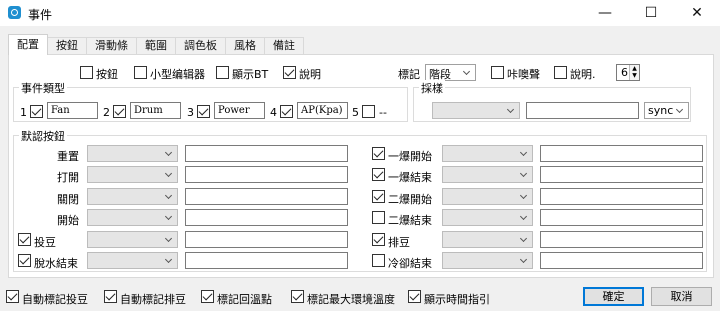 The image size is (720, 311). What do you see at coordinates (487, 217) in the screenshot?
I see `sc-end-select` at bounding box center [487, 217].